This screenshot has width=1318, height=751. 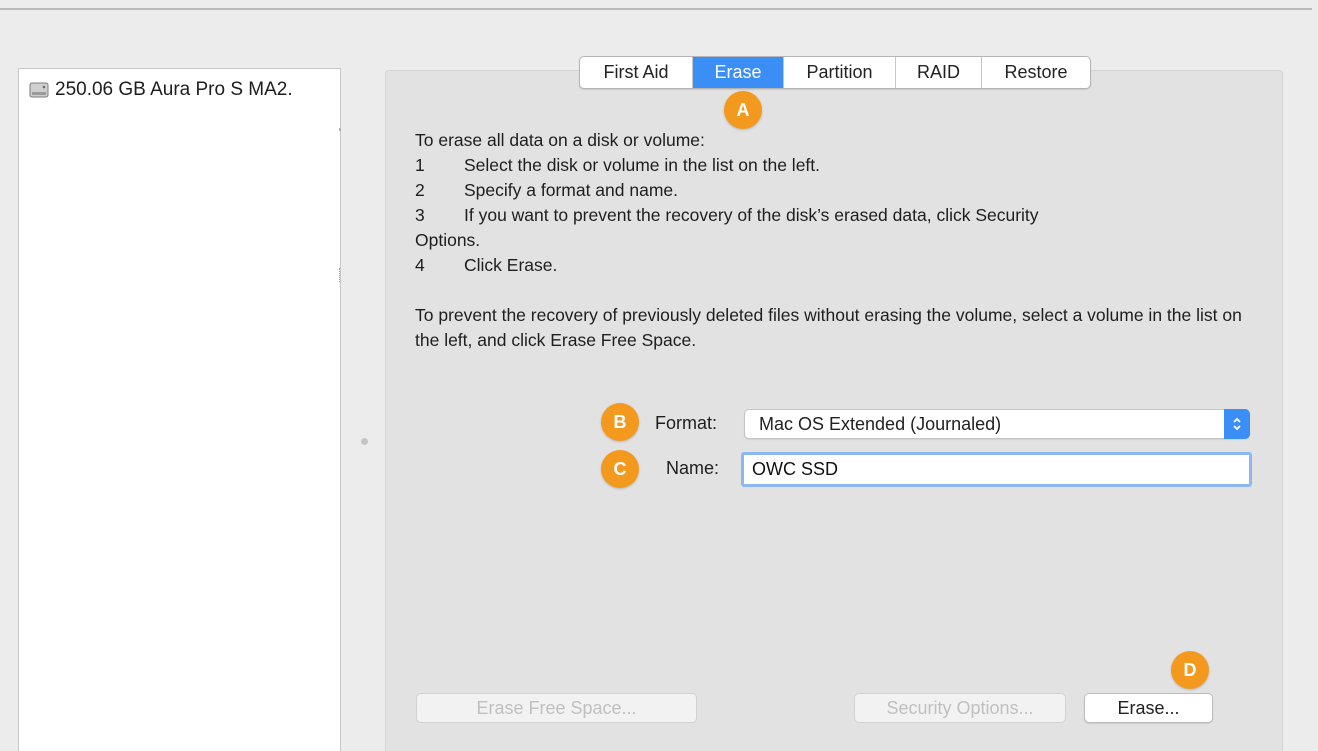 I want to click on tab-restore: Restore, so click(x=1036, y=72).